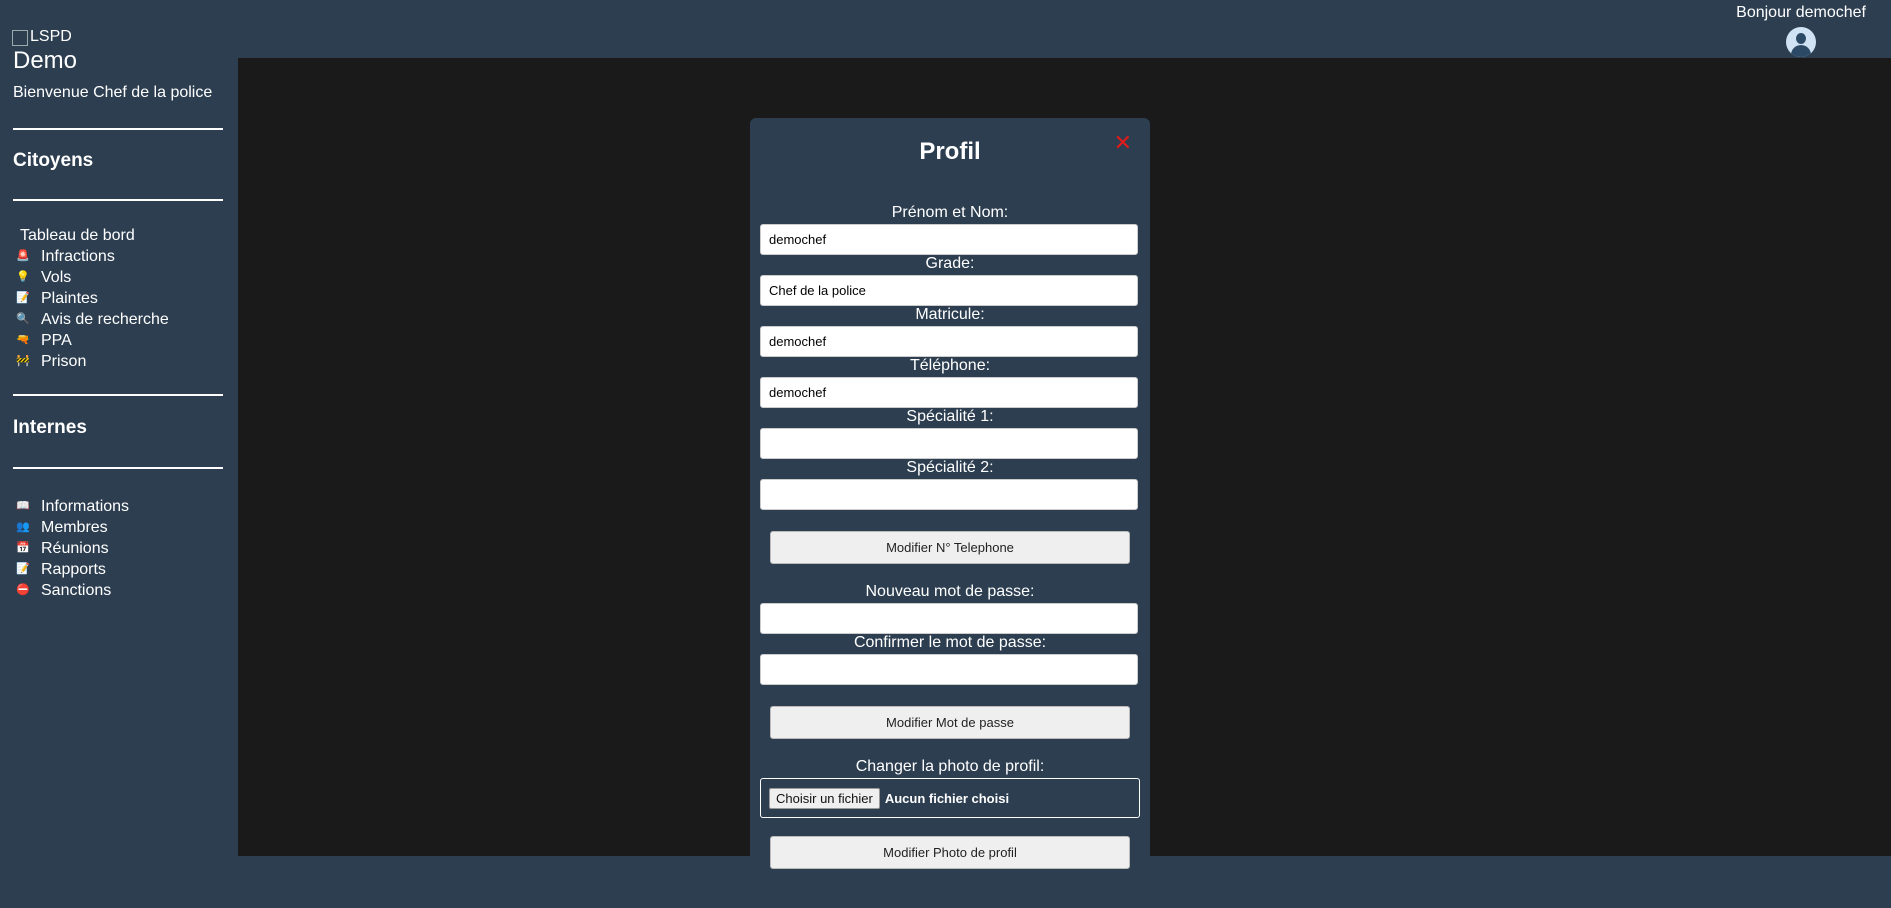 Image resolution: width=1891 pixels, height=908 pixels. What do you see at coordinates (950, 151) in the screenshot?
I see `modal-title: Profil` at bounding box center [950, 151].